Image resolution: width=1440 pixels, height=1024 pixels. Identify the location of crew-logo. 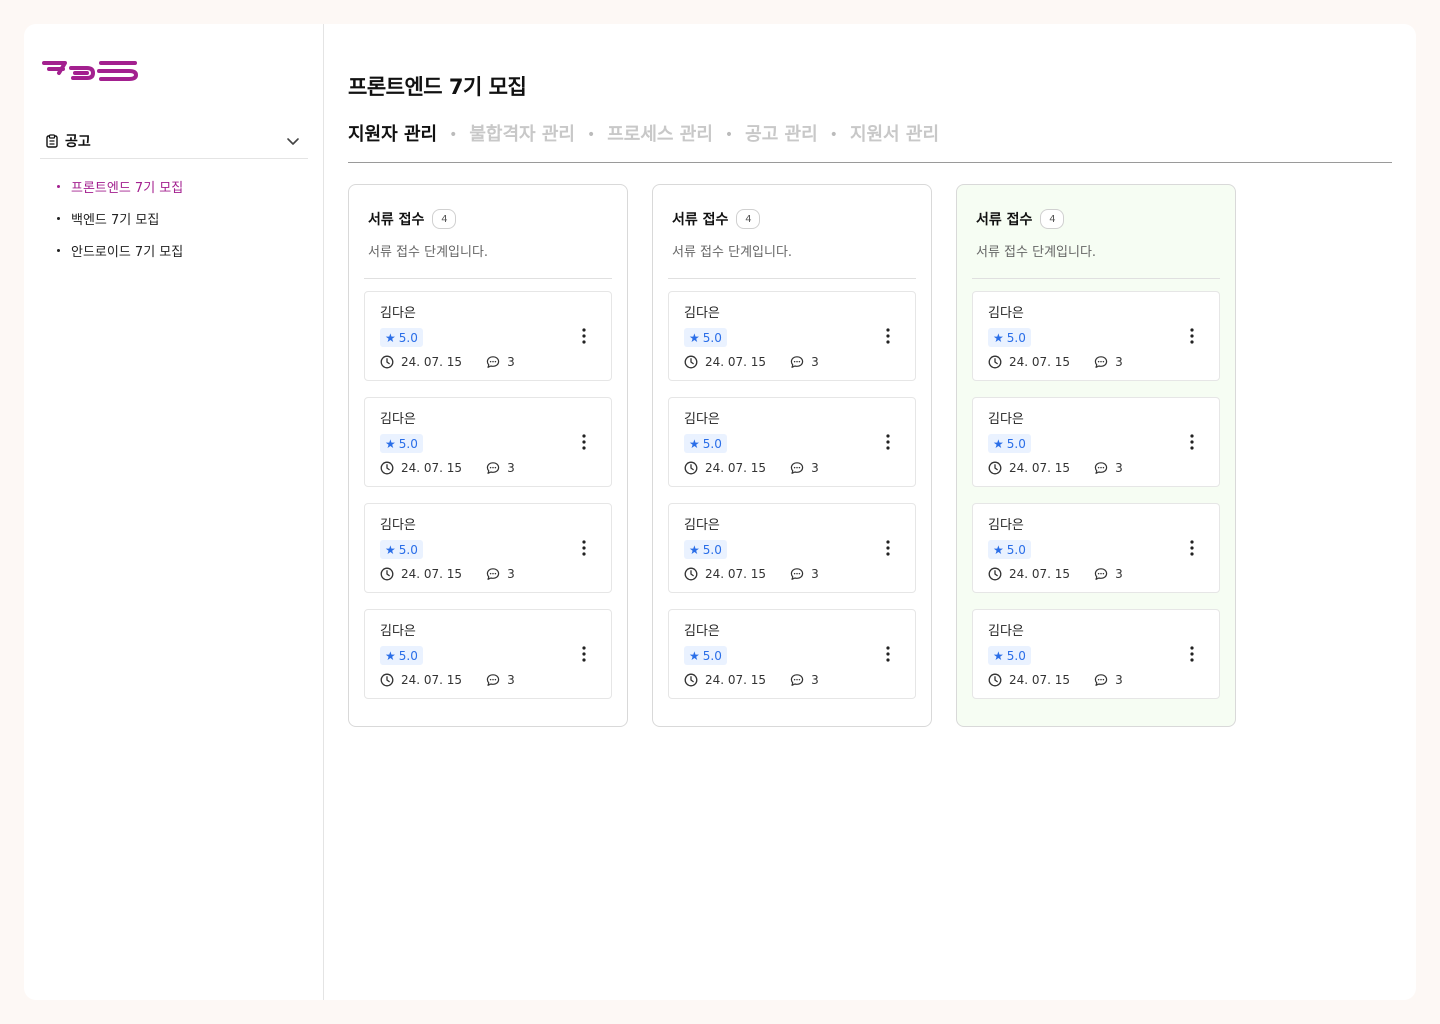
(91, 71).